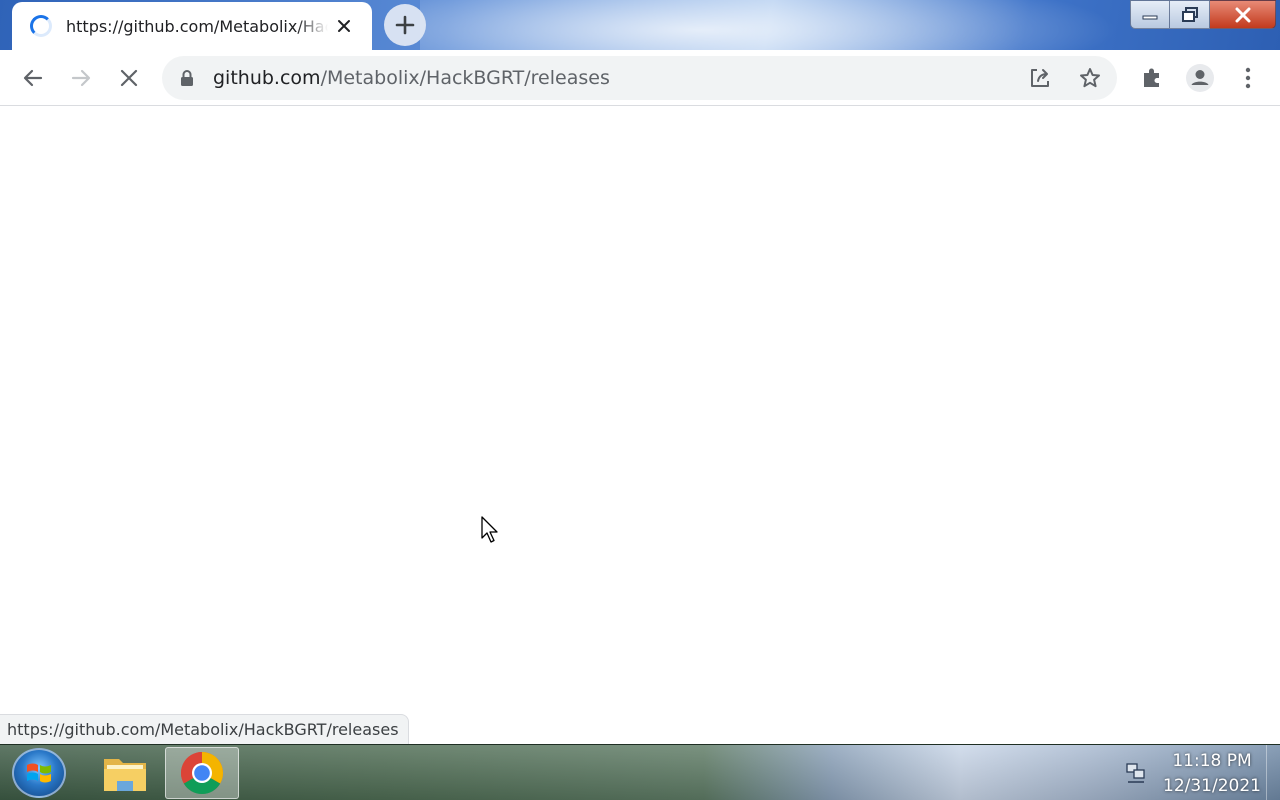 This screenshot has height=800, width=1280. I want to click on start-button, so click(39, 773).